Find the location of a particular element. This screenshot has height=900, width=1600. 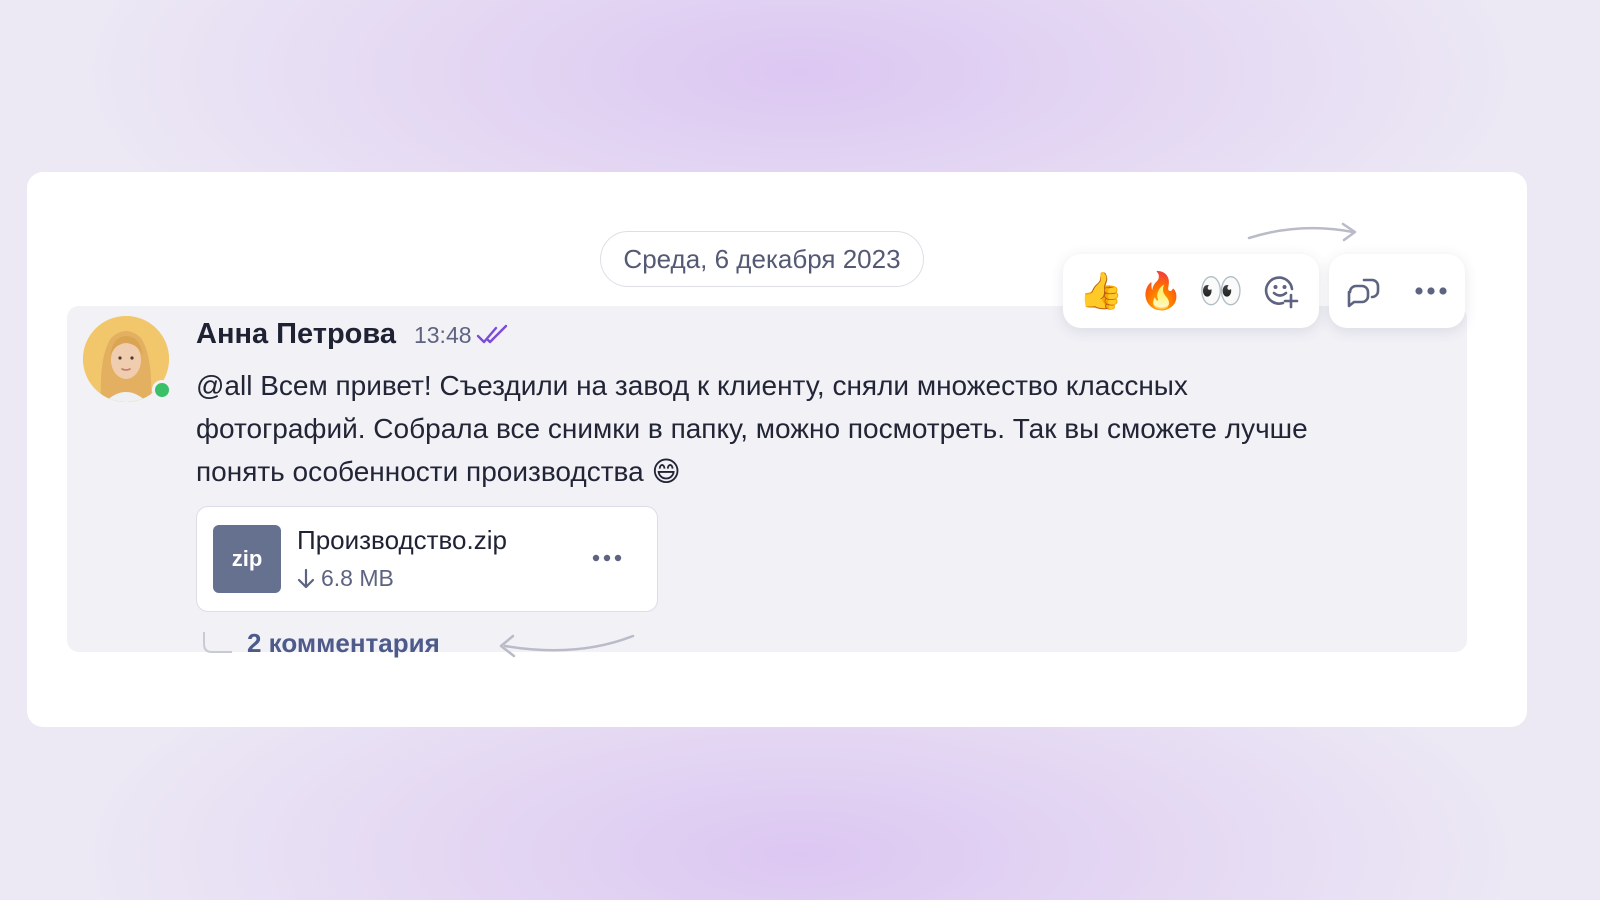

file-size: 6.8 MB is located at coordinates (357, 578).